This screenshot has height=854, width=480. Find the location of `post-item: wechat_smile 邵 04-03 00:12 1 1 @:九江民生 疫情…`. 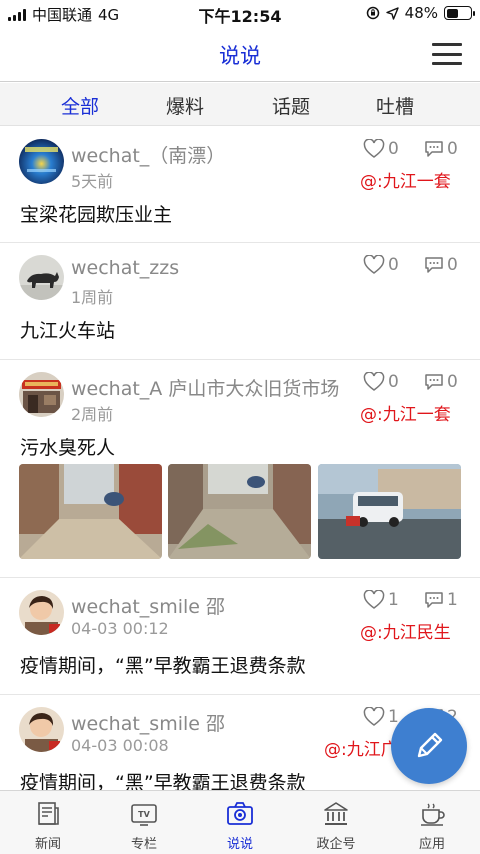

post-item: wechat_smile 邵 04-03 00:12 1 1 @:九江民生 疫情… is located at coordinates (240, 636).